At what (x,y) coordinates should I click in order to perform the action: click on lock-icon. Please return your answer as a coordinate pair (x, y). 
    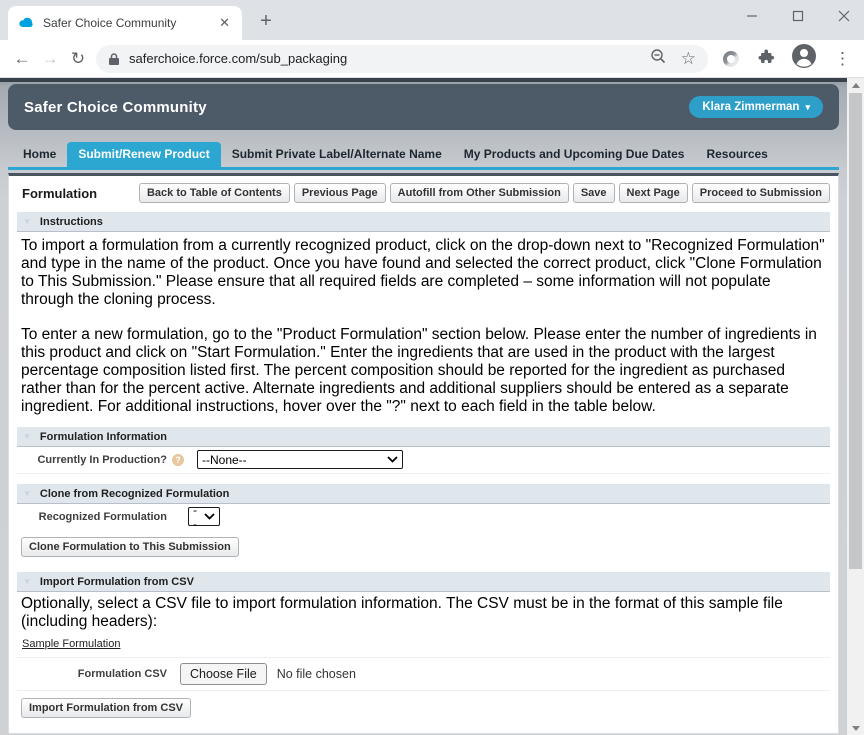
    Looking at the image, I should click on (114, 58).